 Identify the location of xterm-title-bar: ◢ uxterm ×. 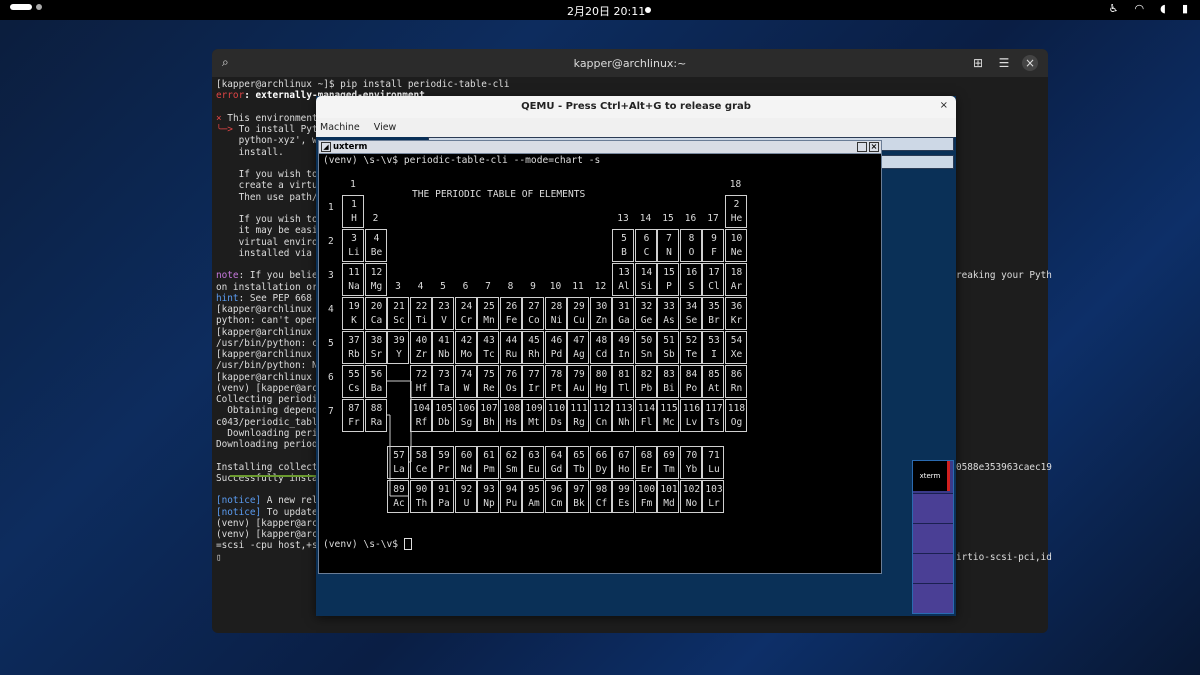
(600, 147).